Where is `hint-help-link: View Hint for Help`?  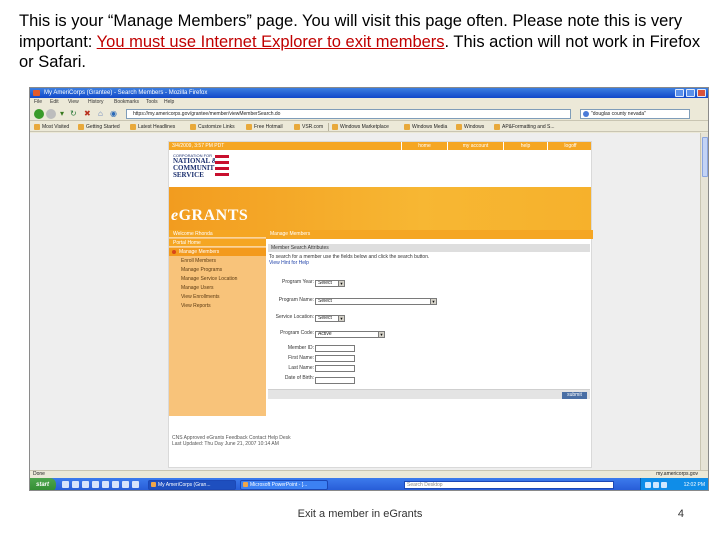 hint-help-link: View Hint for Help is located at coordinates (289, 263).